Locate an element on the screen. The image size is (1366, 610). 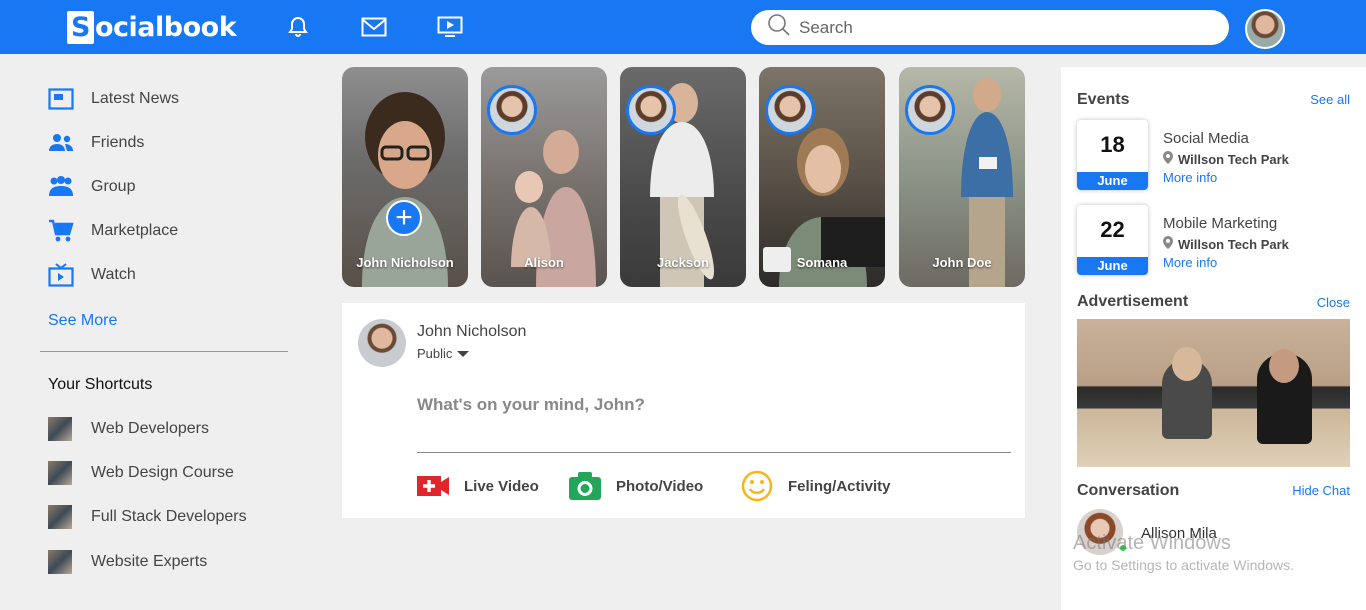
sidebar-item-group: Group is located at coordinates (91, 187).